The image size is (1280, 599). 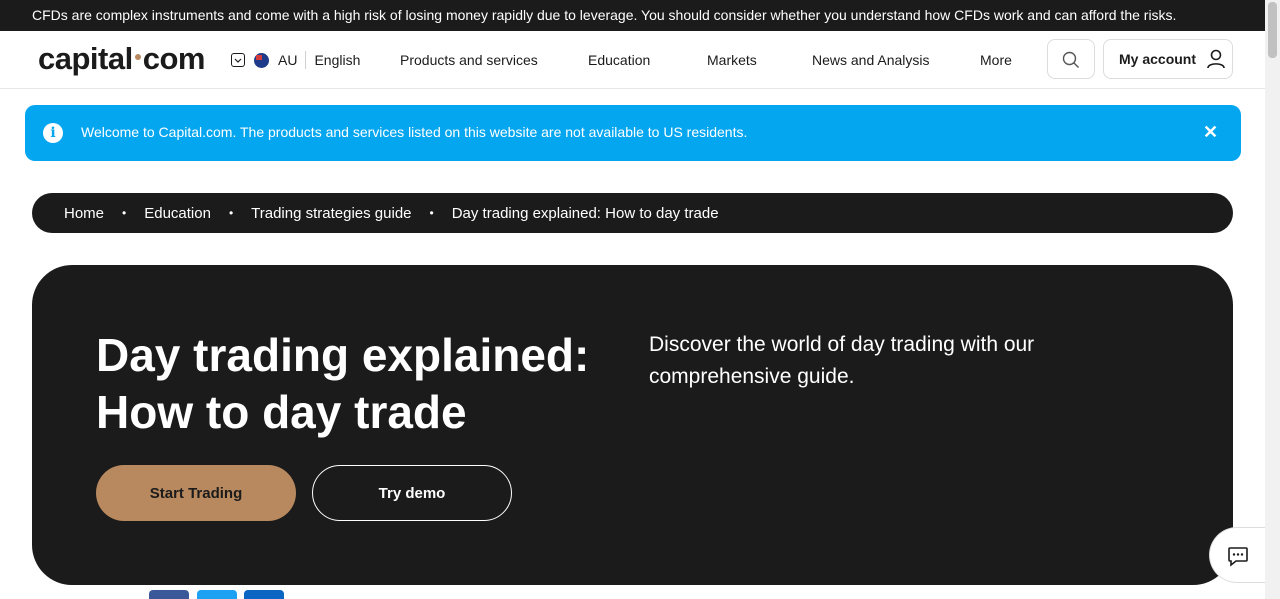 I want to click on nav-more: More, so click(x=996, y=60).